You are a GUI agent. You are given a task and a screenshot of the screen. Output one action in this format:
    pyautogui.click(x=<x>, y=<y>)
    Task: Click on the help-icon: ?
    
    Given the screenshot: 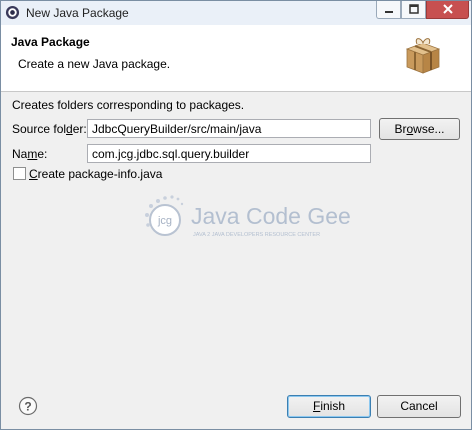 What is the action you would take?
    pyautogui.click(x=28, y=406)
    